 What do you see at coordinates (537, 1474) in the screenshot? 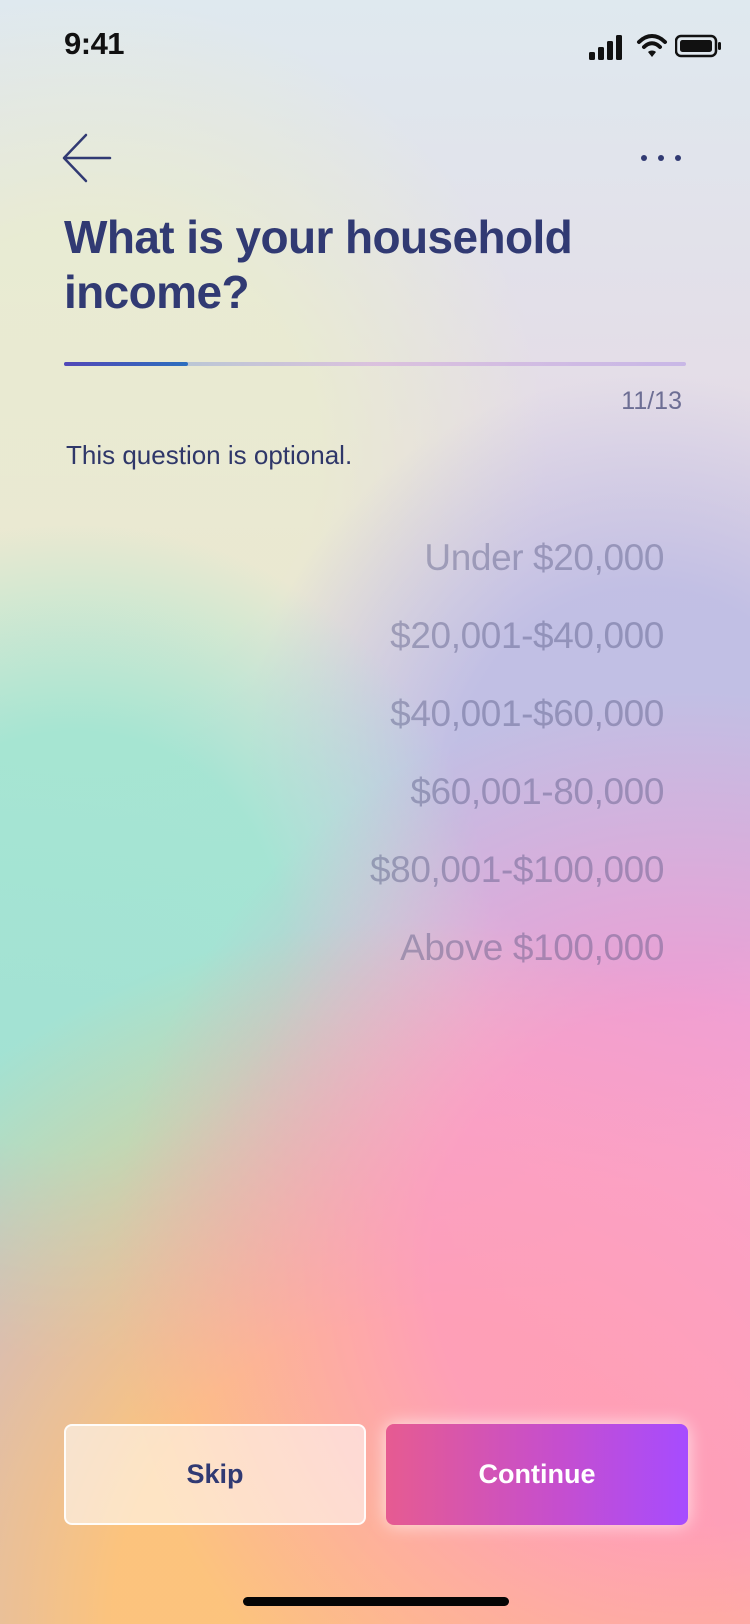
I see `continue-button: Continue` at bounding box center [537, 1474].